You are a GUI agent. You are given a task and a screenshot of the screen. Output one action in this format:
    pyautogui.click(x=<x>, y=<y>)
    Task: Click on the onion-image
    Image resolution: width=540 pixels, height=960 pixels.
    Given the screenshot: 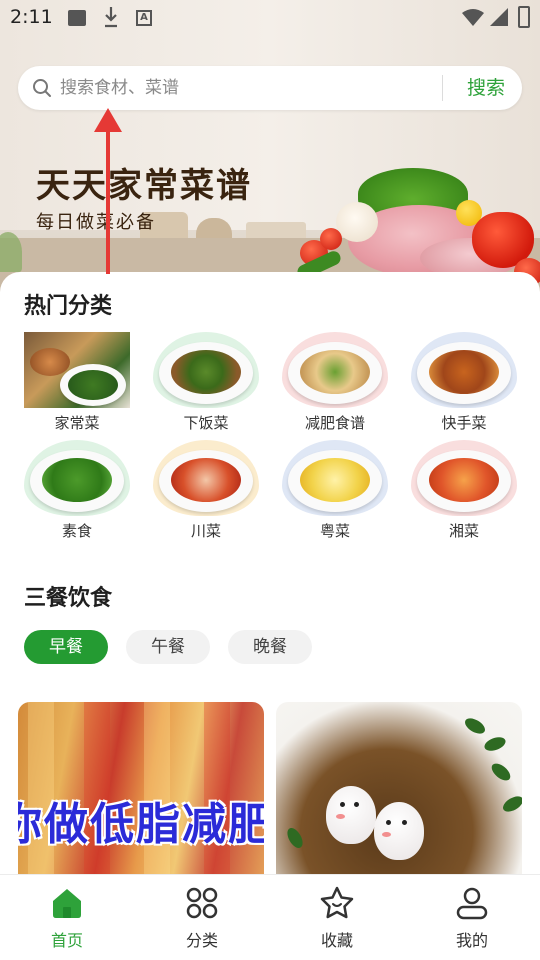 What is the action you would take?
    pyautogui.click(x=357, y=222)
    